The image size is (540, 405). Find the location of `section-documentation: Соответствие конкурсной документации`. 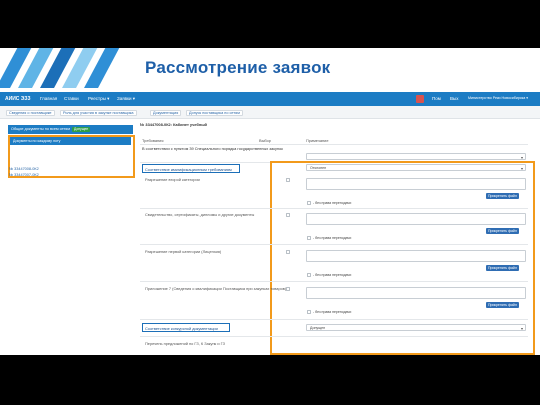

section-documentation: Соответствие конкурсной документации is located at coordinates (181, 328).